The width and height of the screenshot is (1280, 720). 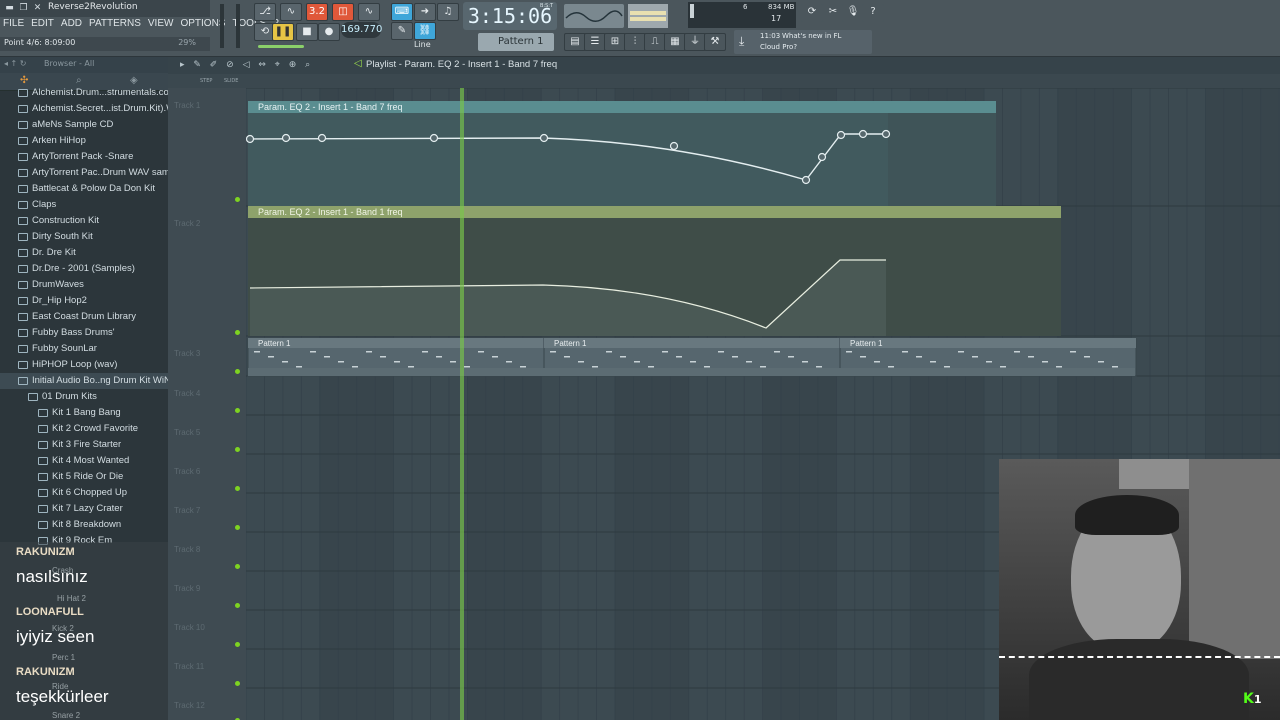 What do you see at coordinates (635, 42) in the screenshot?
I see `mixer-icon: ⫶` at bounding box center [635, 42].